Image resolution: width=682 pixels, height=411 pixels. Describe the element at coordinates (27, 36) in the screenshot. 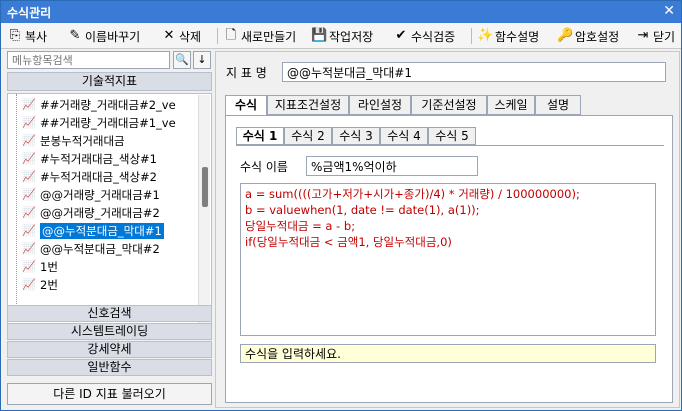

I see `copy-button: ⎘ 복사` at that location.